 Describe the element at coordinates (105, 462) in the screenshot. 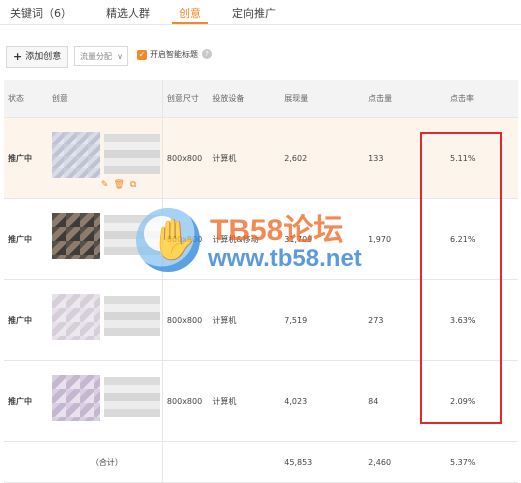

I see `total-label: （合计）` at that location.